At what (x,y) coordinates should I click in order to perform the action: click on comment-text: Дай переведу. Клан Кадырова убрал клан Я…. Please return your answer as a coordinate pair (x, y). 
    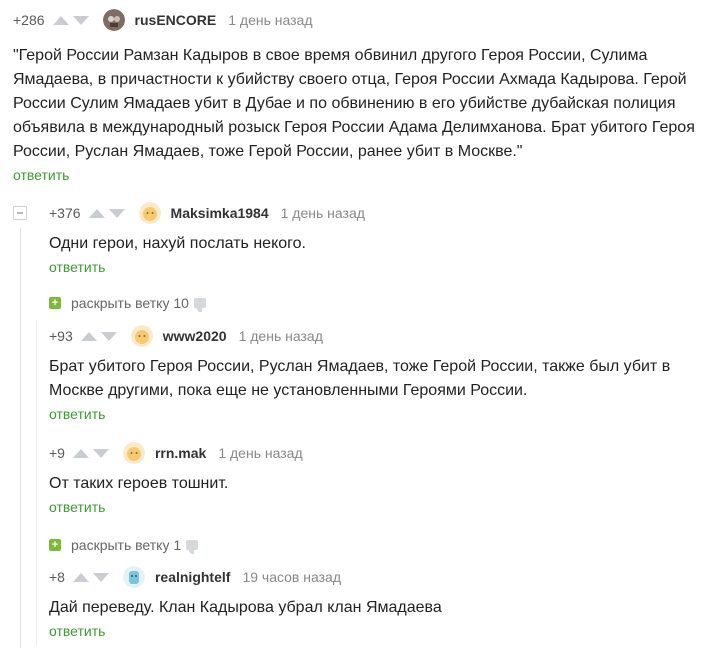
    Looking at the image, I should click on (245, 607).